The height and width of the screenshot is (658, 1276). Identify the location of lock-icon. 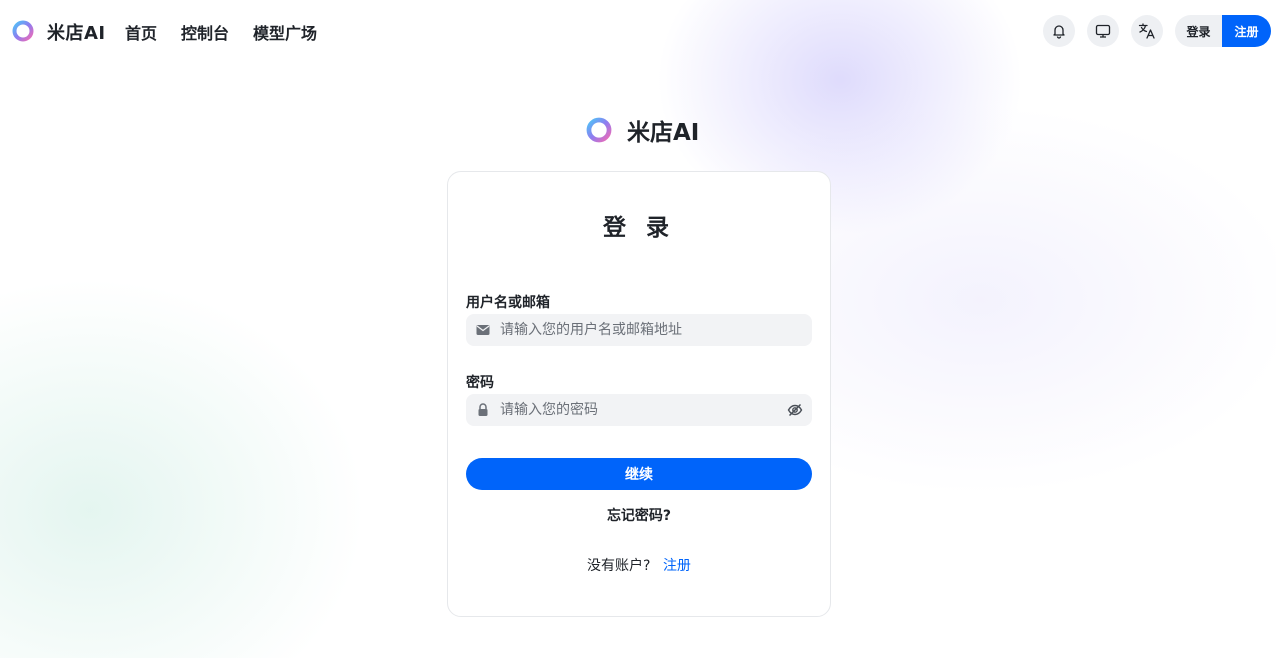
(483, 410).